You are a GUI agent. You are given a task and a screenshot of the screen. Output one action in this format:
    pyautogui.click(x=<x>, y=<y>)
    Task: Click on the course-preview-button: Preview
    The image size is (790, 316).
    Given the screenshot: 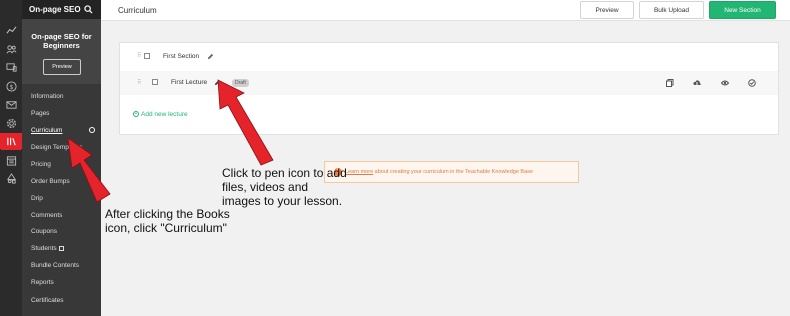 What is the action you would take?
    pyautogui.click(x=62, y=67)
    